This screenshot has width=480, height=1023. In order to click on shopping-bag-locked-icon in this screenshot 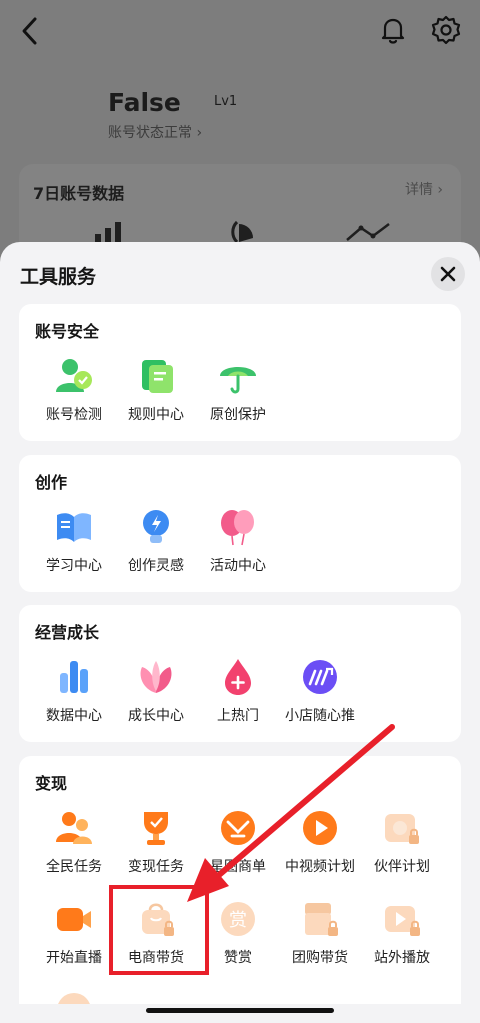, I will do `click(158, 919)`.